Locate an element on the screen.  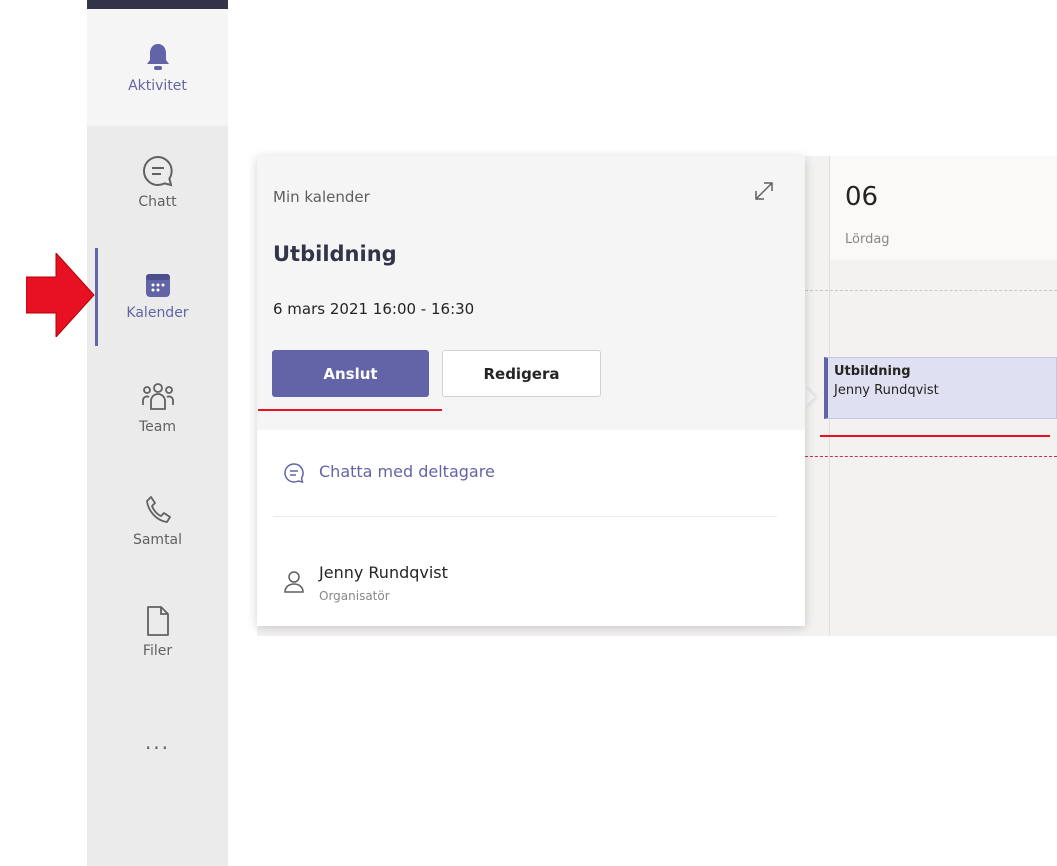
rail-item-calendar: Kalender is located at coordinates (157, 296).